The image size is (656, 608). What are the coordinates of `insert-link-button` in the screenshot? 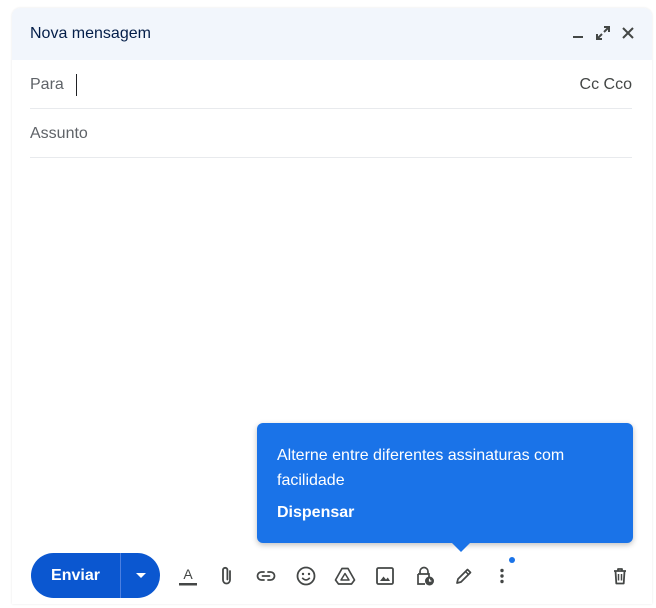 It's located at (266, 576).